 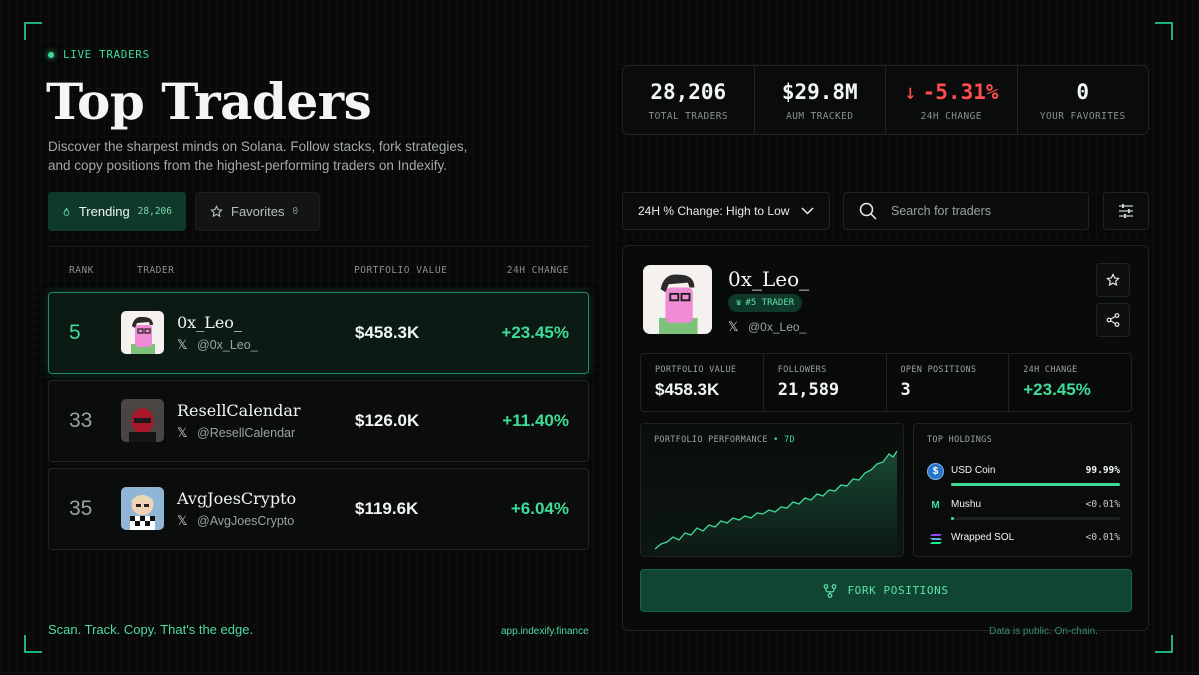 What do you see at coordinates (227, 345) in the screenshot?
I see `trader-handle-text: @0x_Leo_` at bounding box center [227, 345].